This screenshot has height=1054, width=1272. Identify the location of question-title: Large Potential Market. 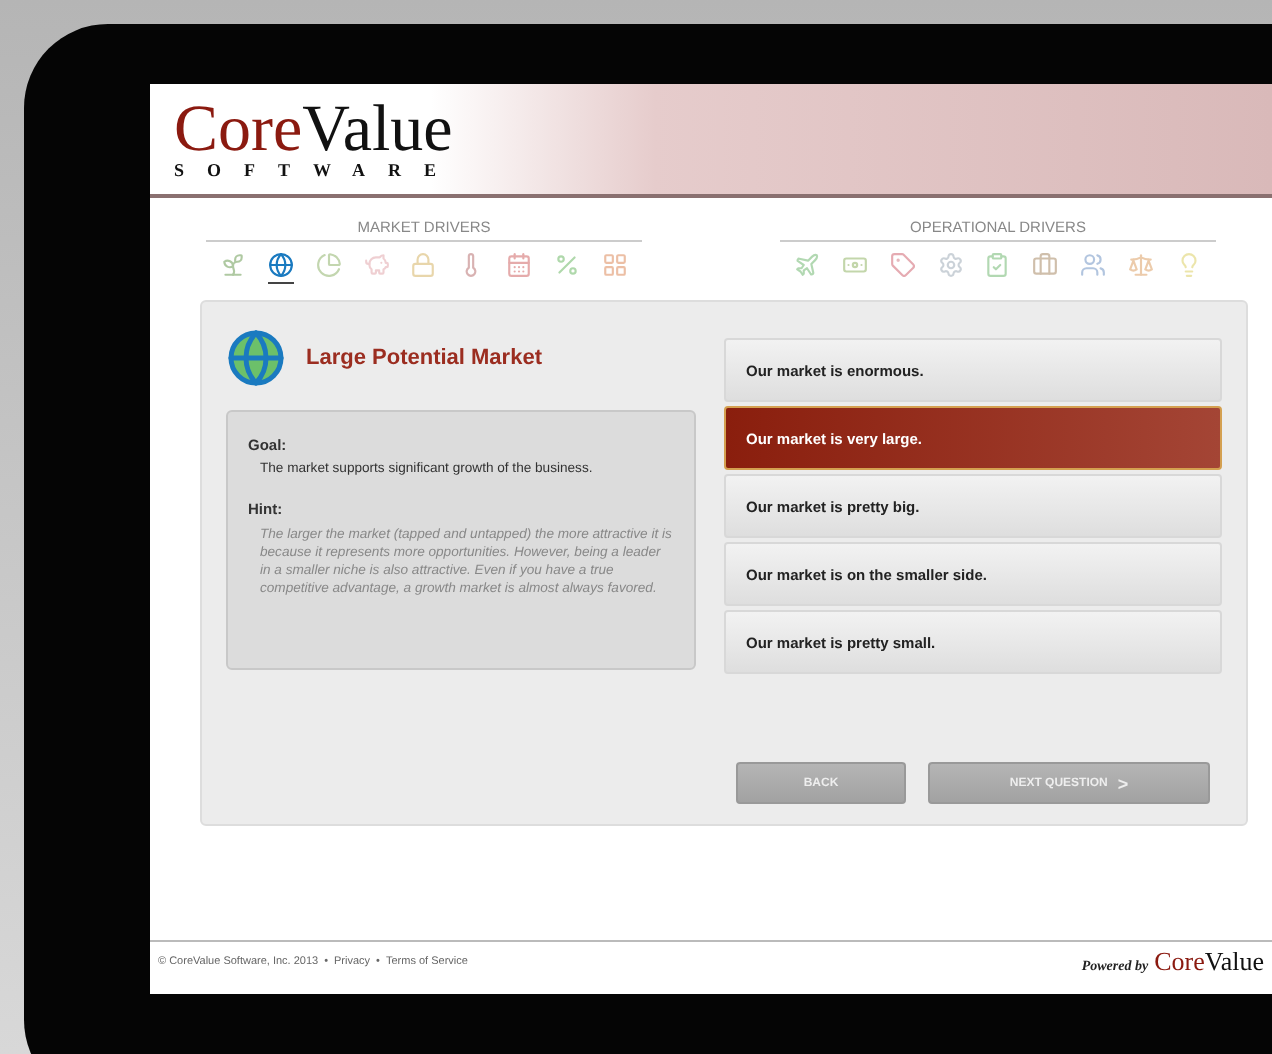
(424, 358).